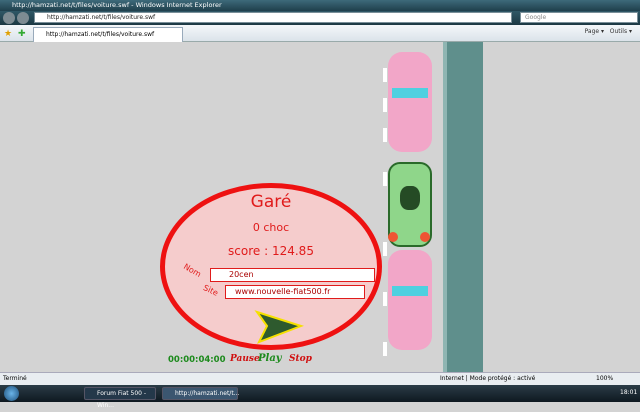 The image size is (640, 412). I want to click on site-input: www.nouvelle-fiat500.fr, so click(295, 292).